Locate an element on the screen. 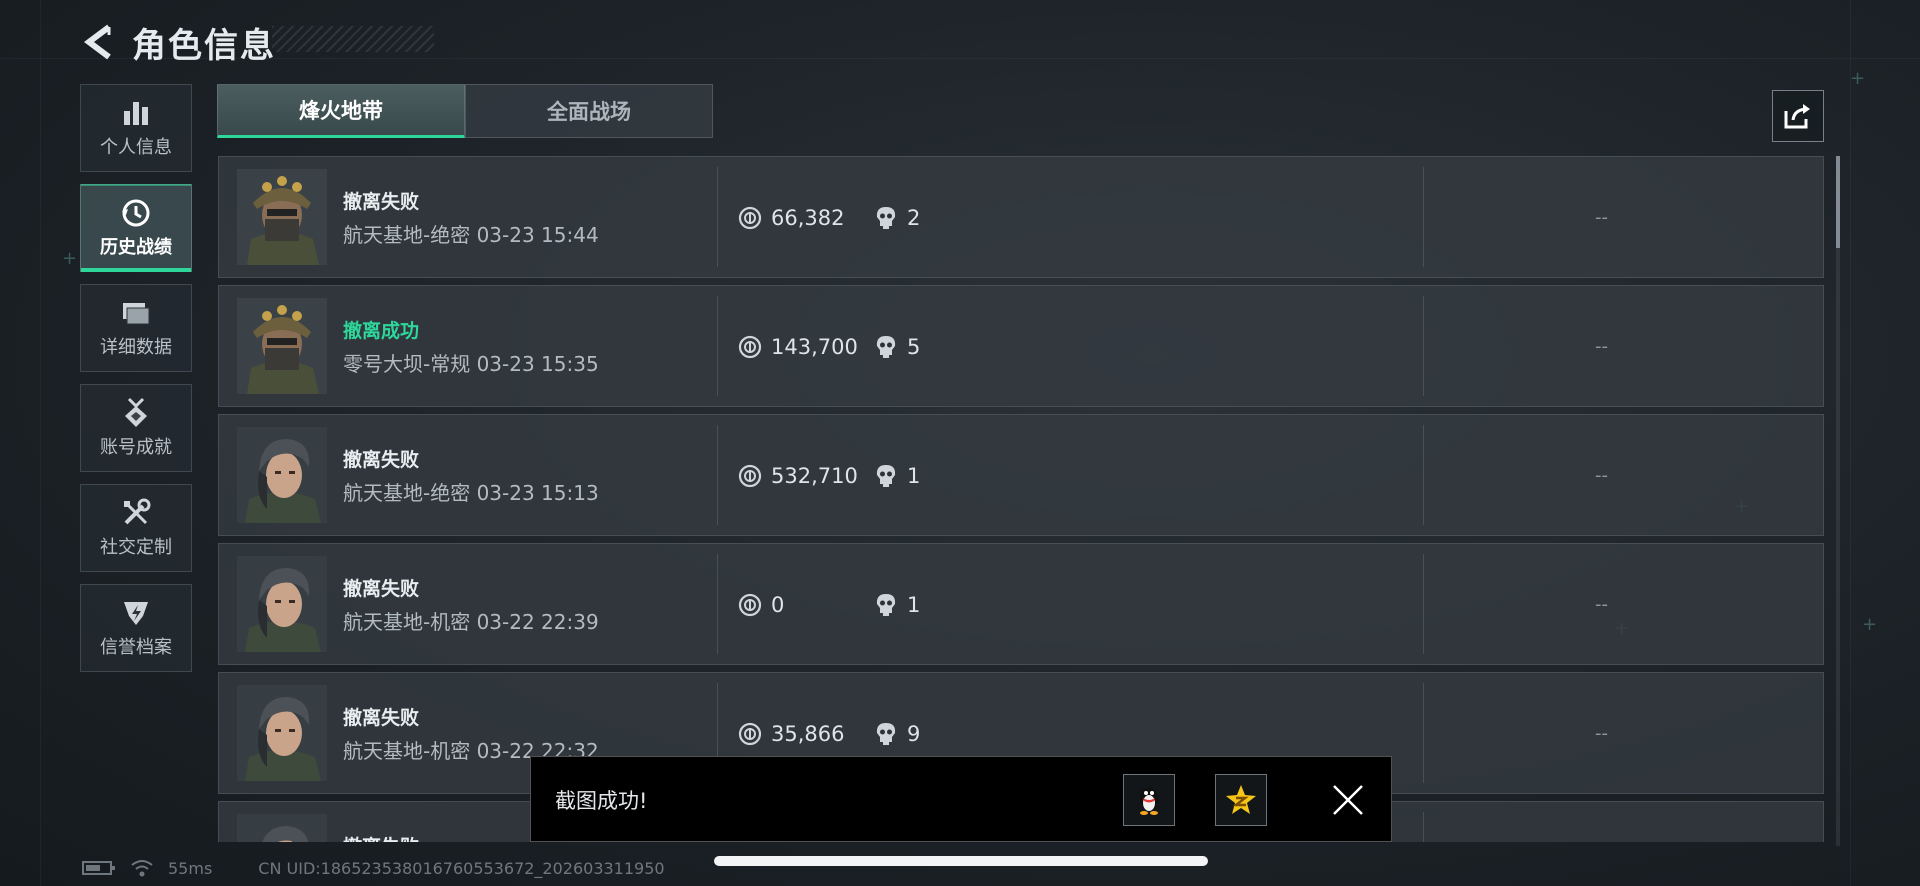 Image resolution: width=1920 pixels, height=886 pixels. shield-badge-icon is located at coordinates (136, 613).